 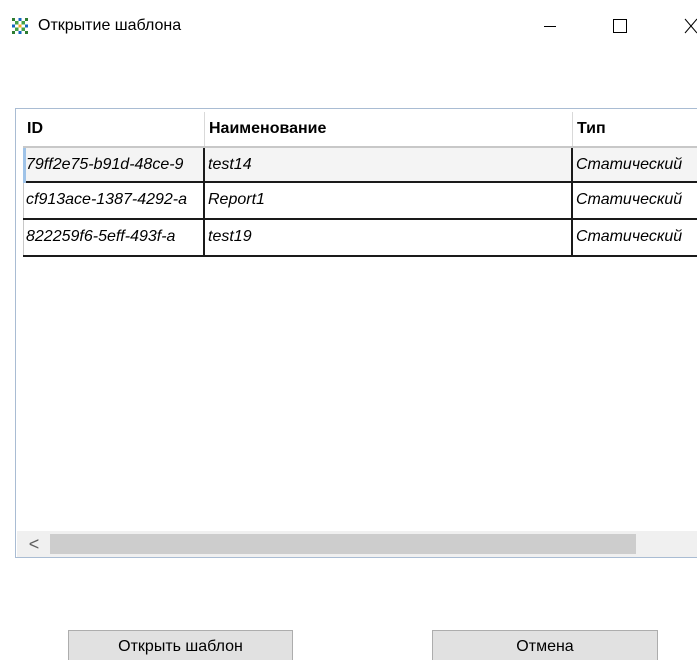 I want to click on scroll-left-button: <, so click(x=34, y=544).